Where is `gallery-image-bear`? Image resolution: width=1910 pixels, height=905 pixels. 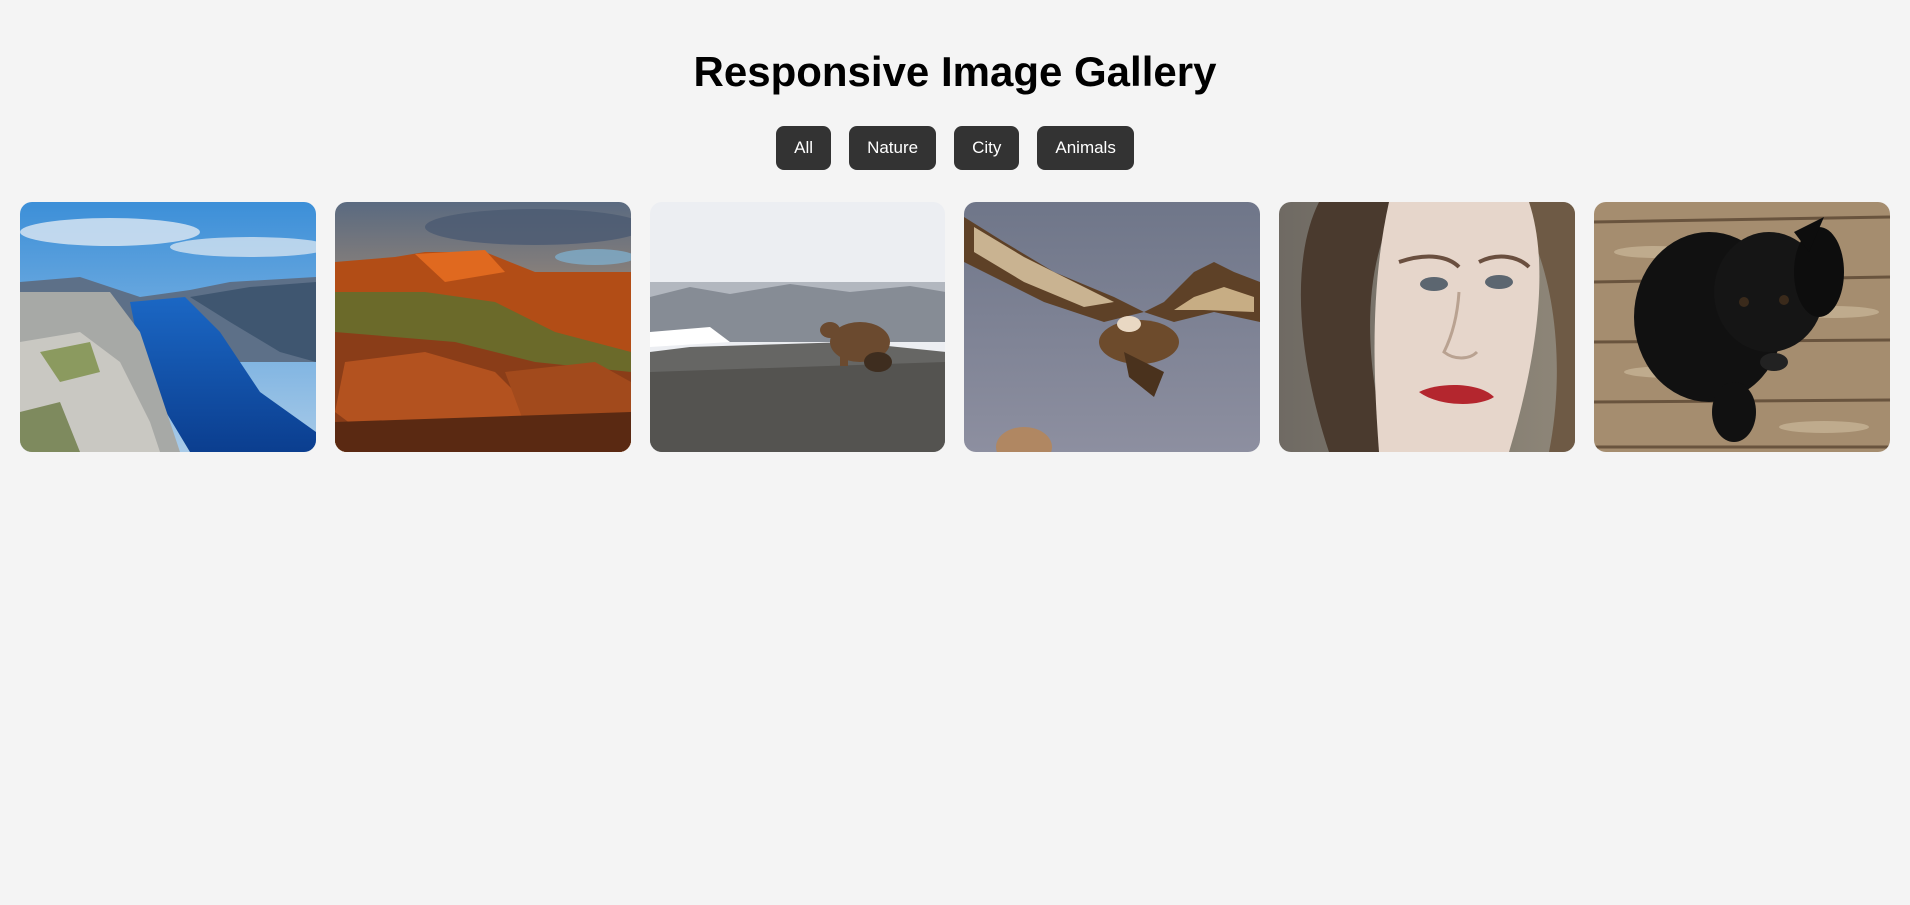 gallery-image-bear is located at coordinates (797, 327).